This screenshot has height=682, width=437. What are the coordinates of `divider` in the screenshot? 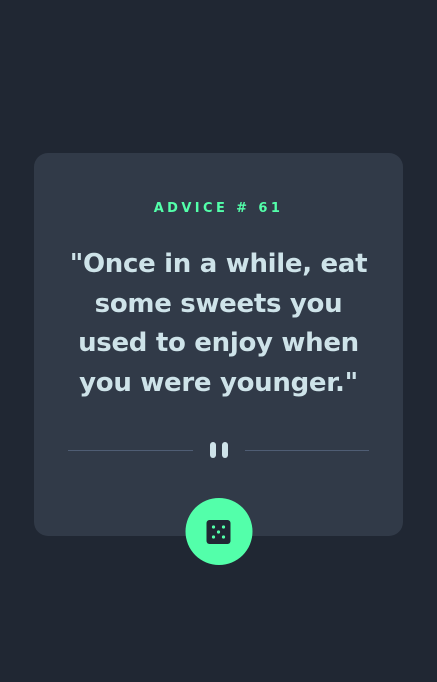 It's located at (218, 450).